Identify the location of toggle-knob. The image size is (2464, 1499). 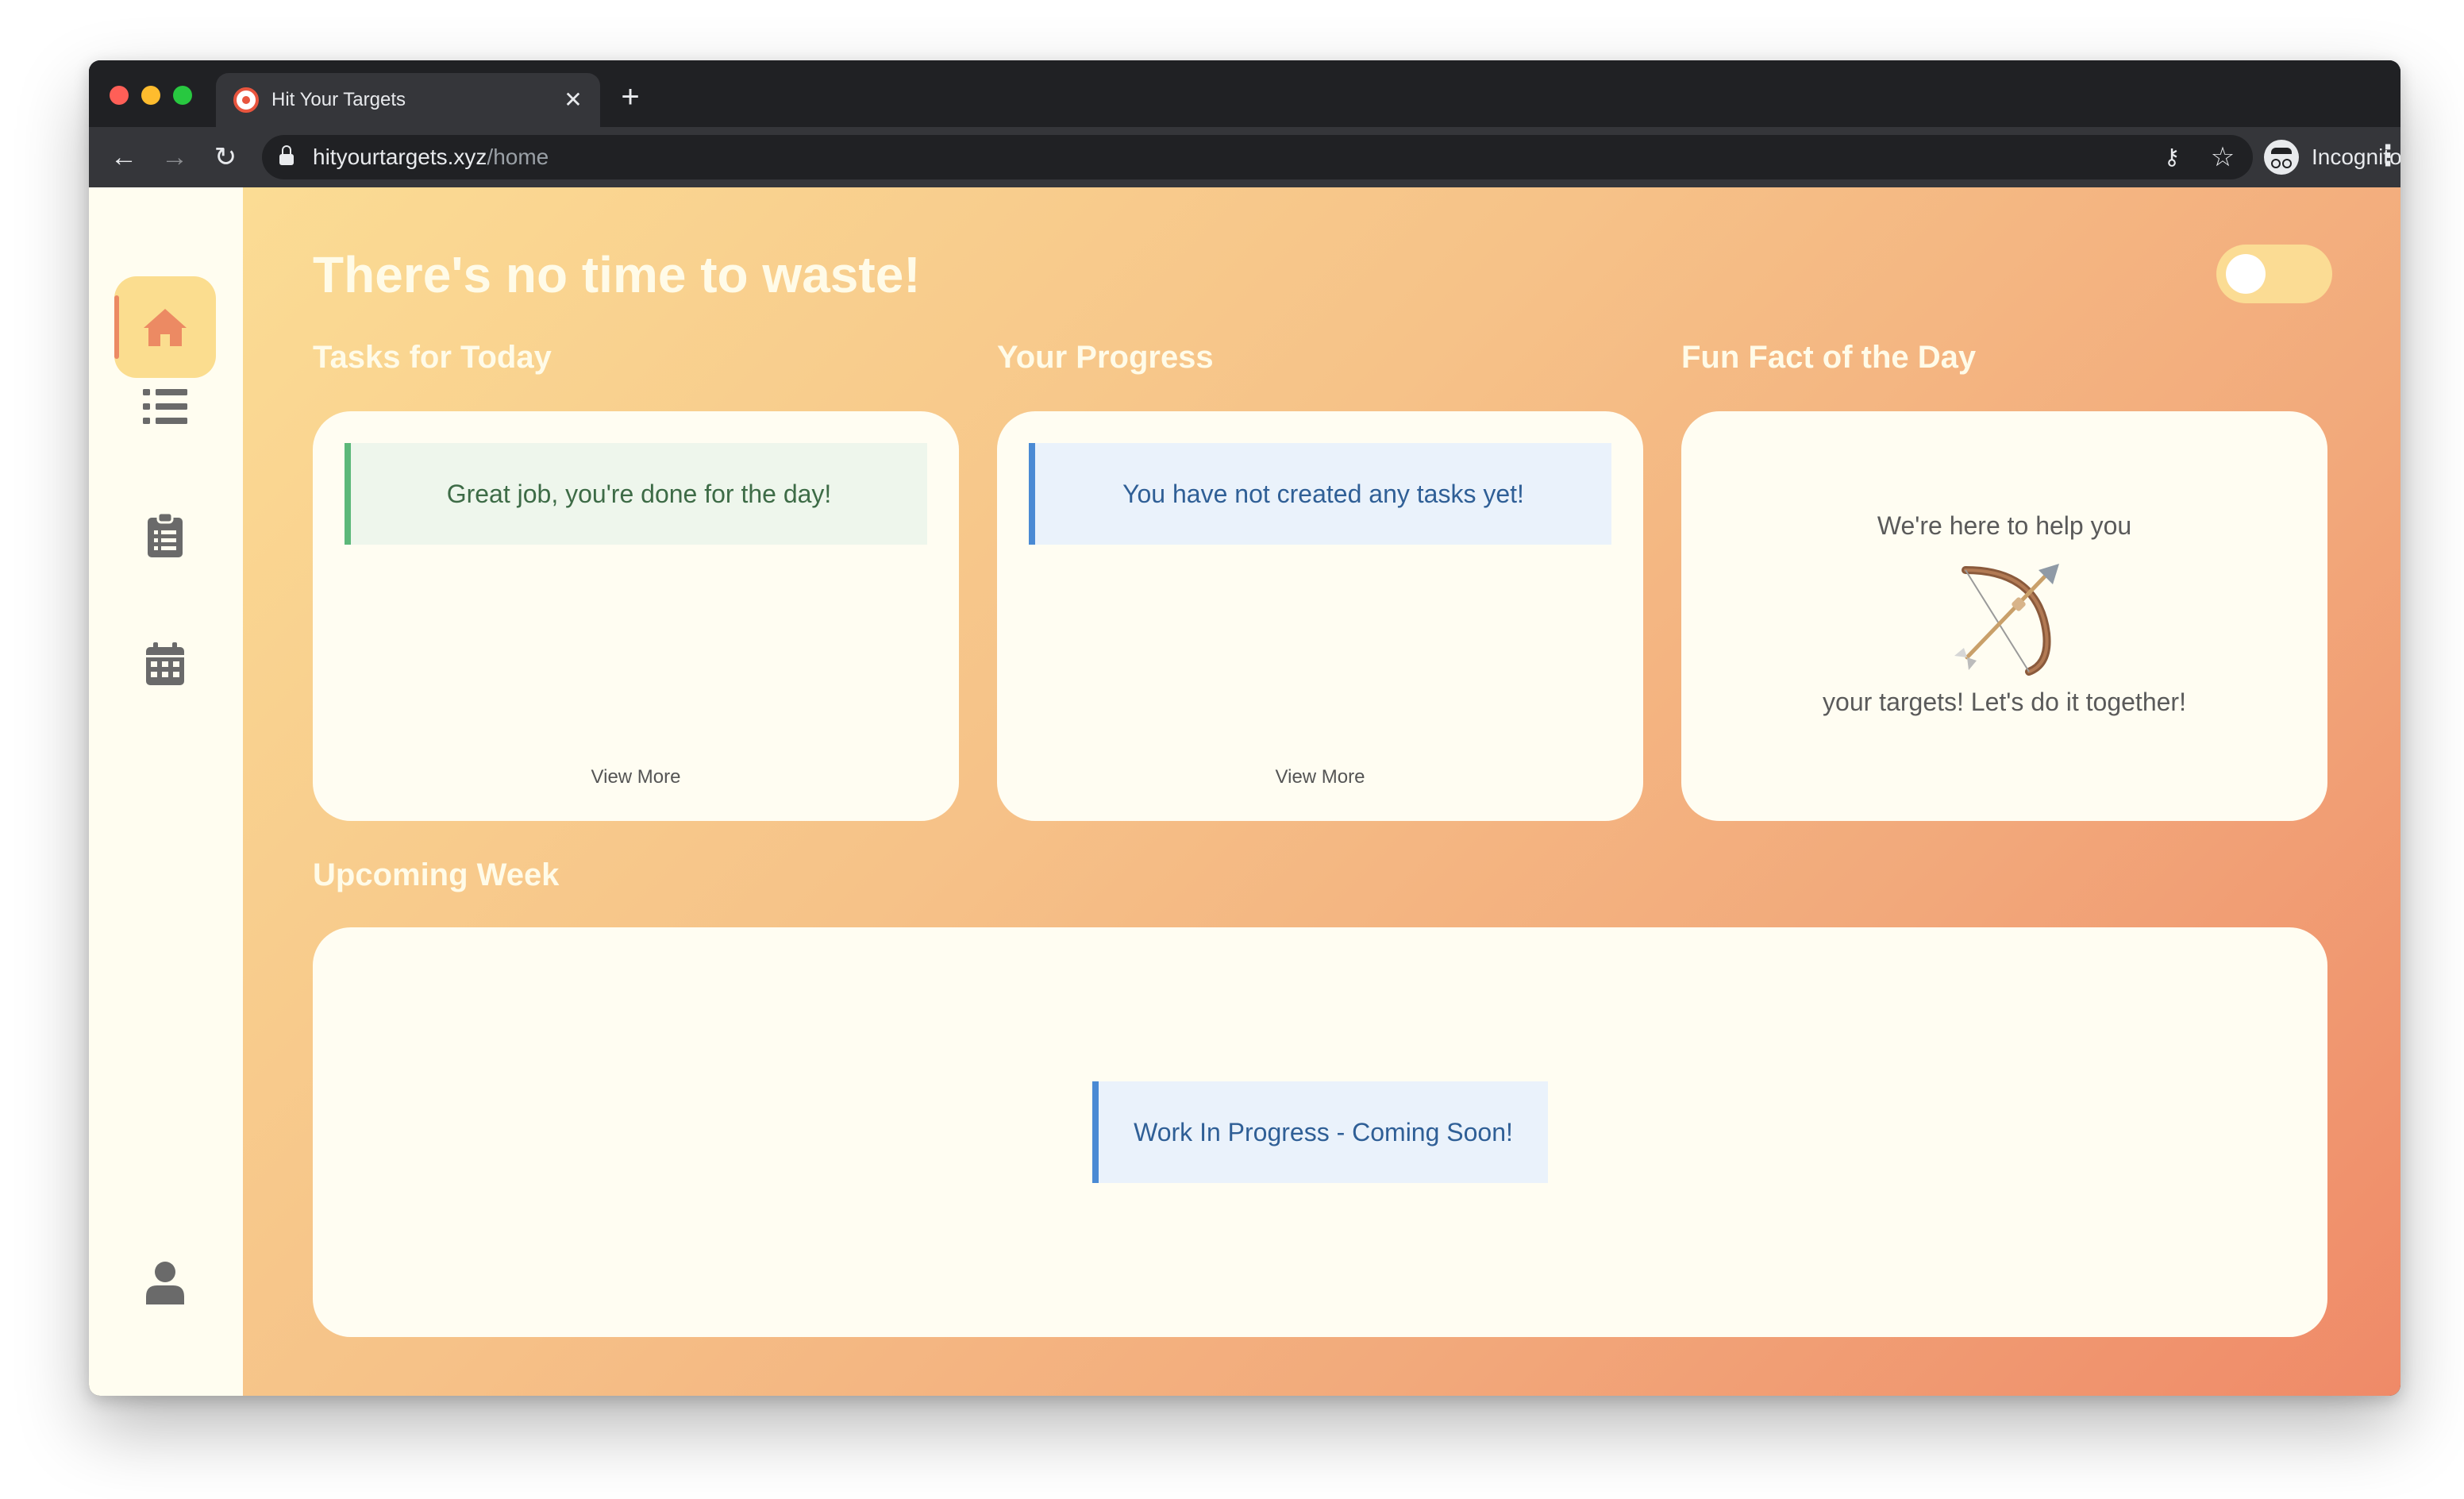
(2246, 274).